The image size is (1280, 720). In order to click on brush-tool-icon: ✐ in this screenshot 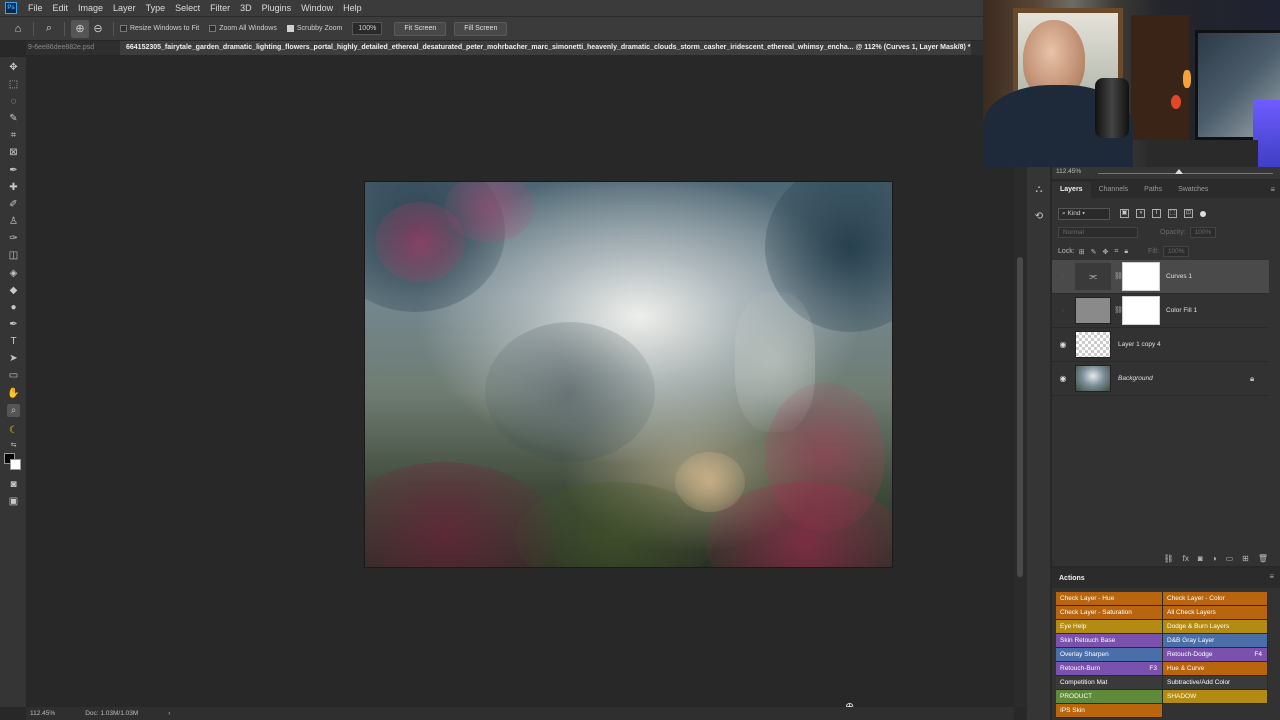, I will do `click(13, 204)`.